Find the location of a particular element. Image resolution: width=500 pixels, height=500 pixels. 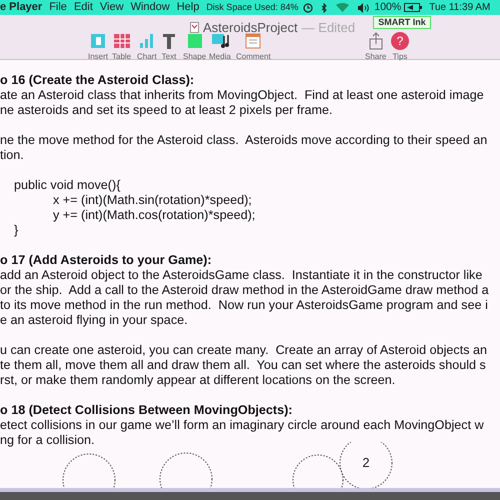

paragraph-line: or the ship. Add a call to the Asteroid draw method in the AsteroidGame draw method a is located at coordinates (244, 290).